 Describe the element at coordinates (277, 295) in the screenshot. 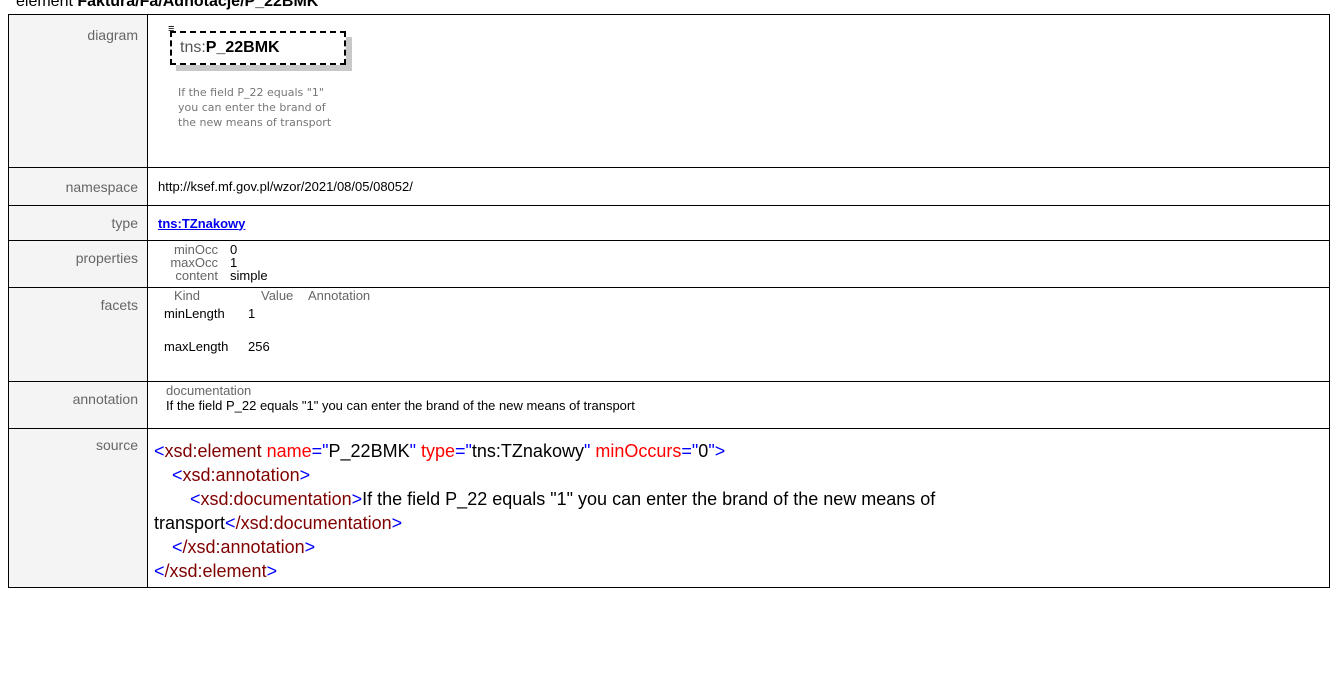

I see `facets-header-value: Value` at that location.